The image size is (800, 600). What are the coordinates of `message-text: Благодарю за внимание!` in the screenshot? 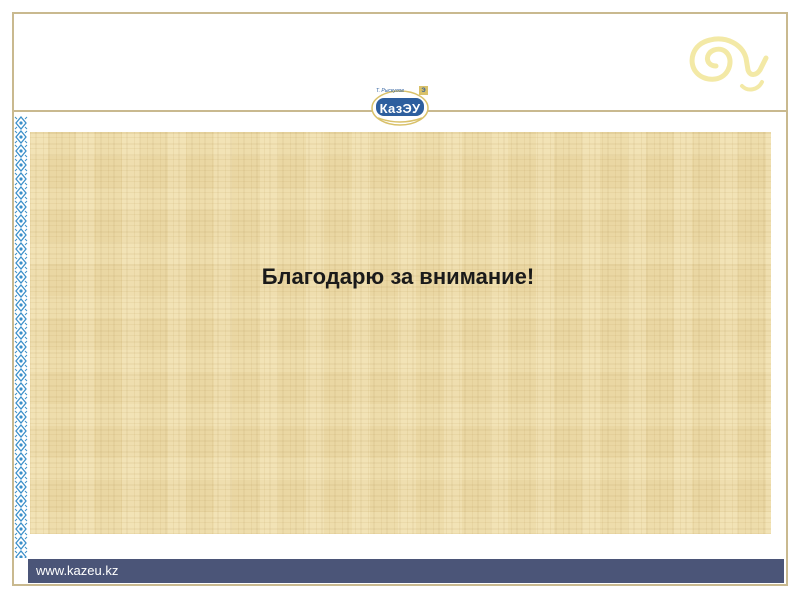 It's located at (398, 276).